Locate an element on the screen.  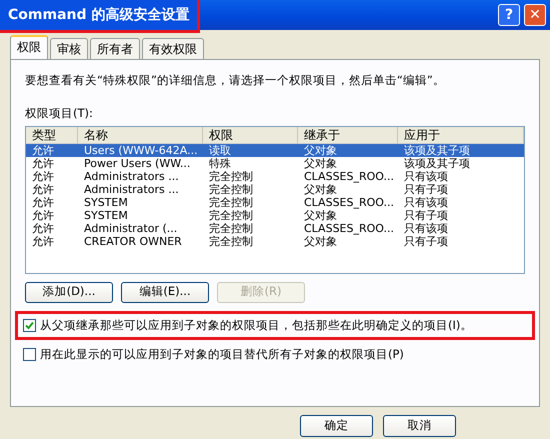
tab: 有效权限 is located at coordinates (173, 48).